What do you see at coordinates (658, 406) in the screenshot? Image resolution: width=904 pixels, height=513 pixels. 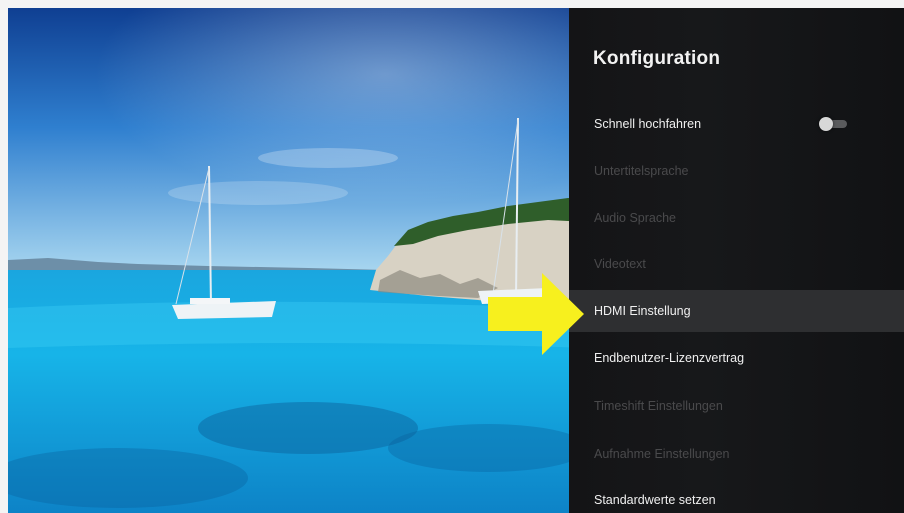 I see `menu-item-label: Timeshift Einstellungen` at bounding box center [658, 406].